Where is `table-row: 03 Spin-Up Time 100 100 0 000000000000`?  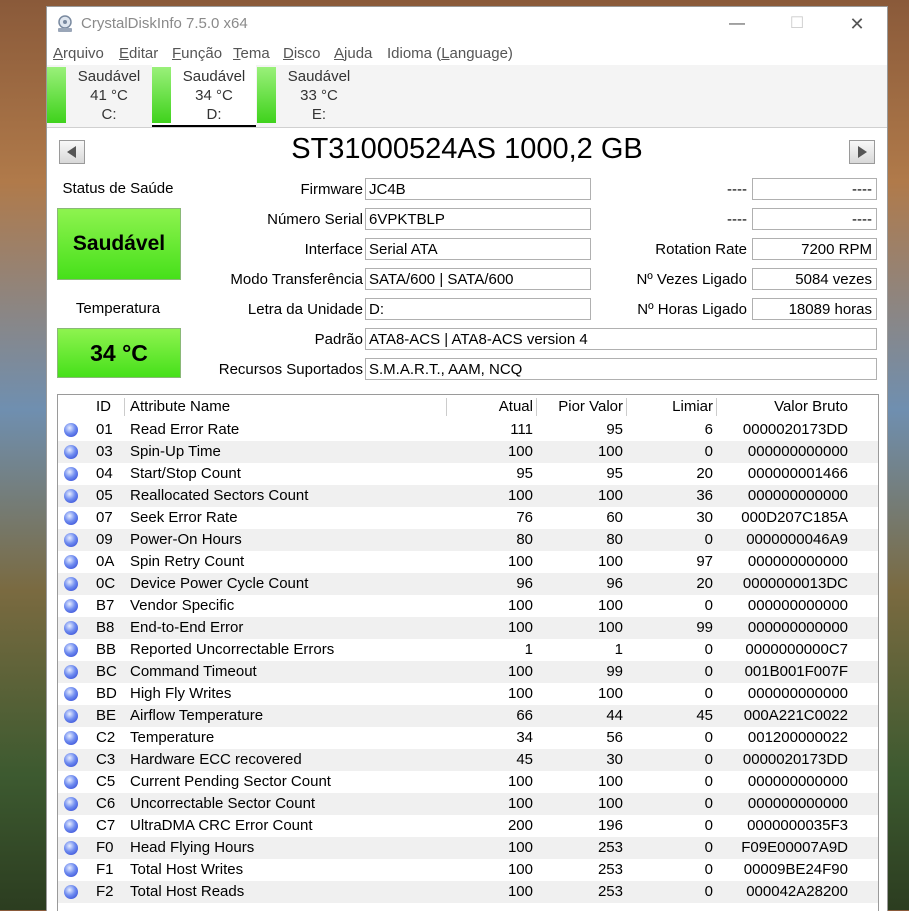 table-row: 03 Spin-Up Time 100 100 0 000000000000 is located at coordinates (468, 452).